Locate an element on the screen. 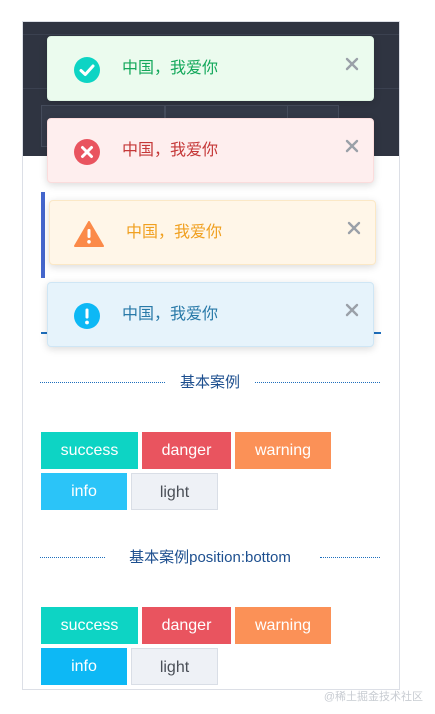  section-divider: 基本案例 is located at coordinates (210, 383).